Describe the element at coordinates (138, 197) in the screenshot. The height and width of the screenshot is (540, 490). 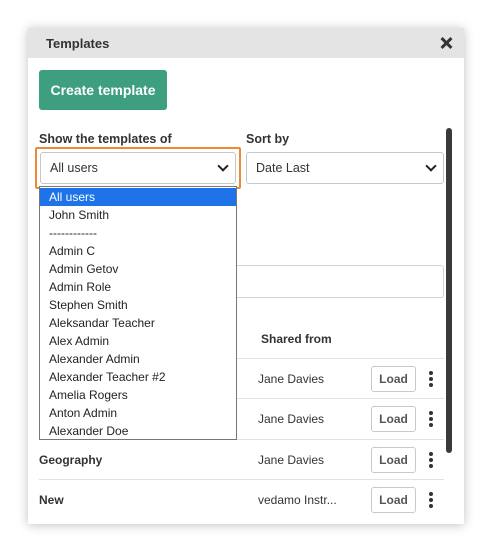
I see `dropdown-option: All users` at that location.